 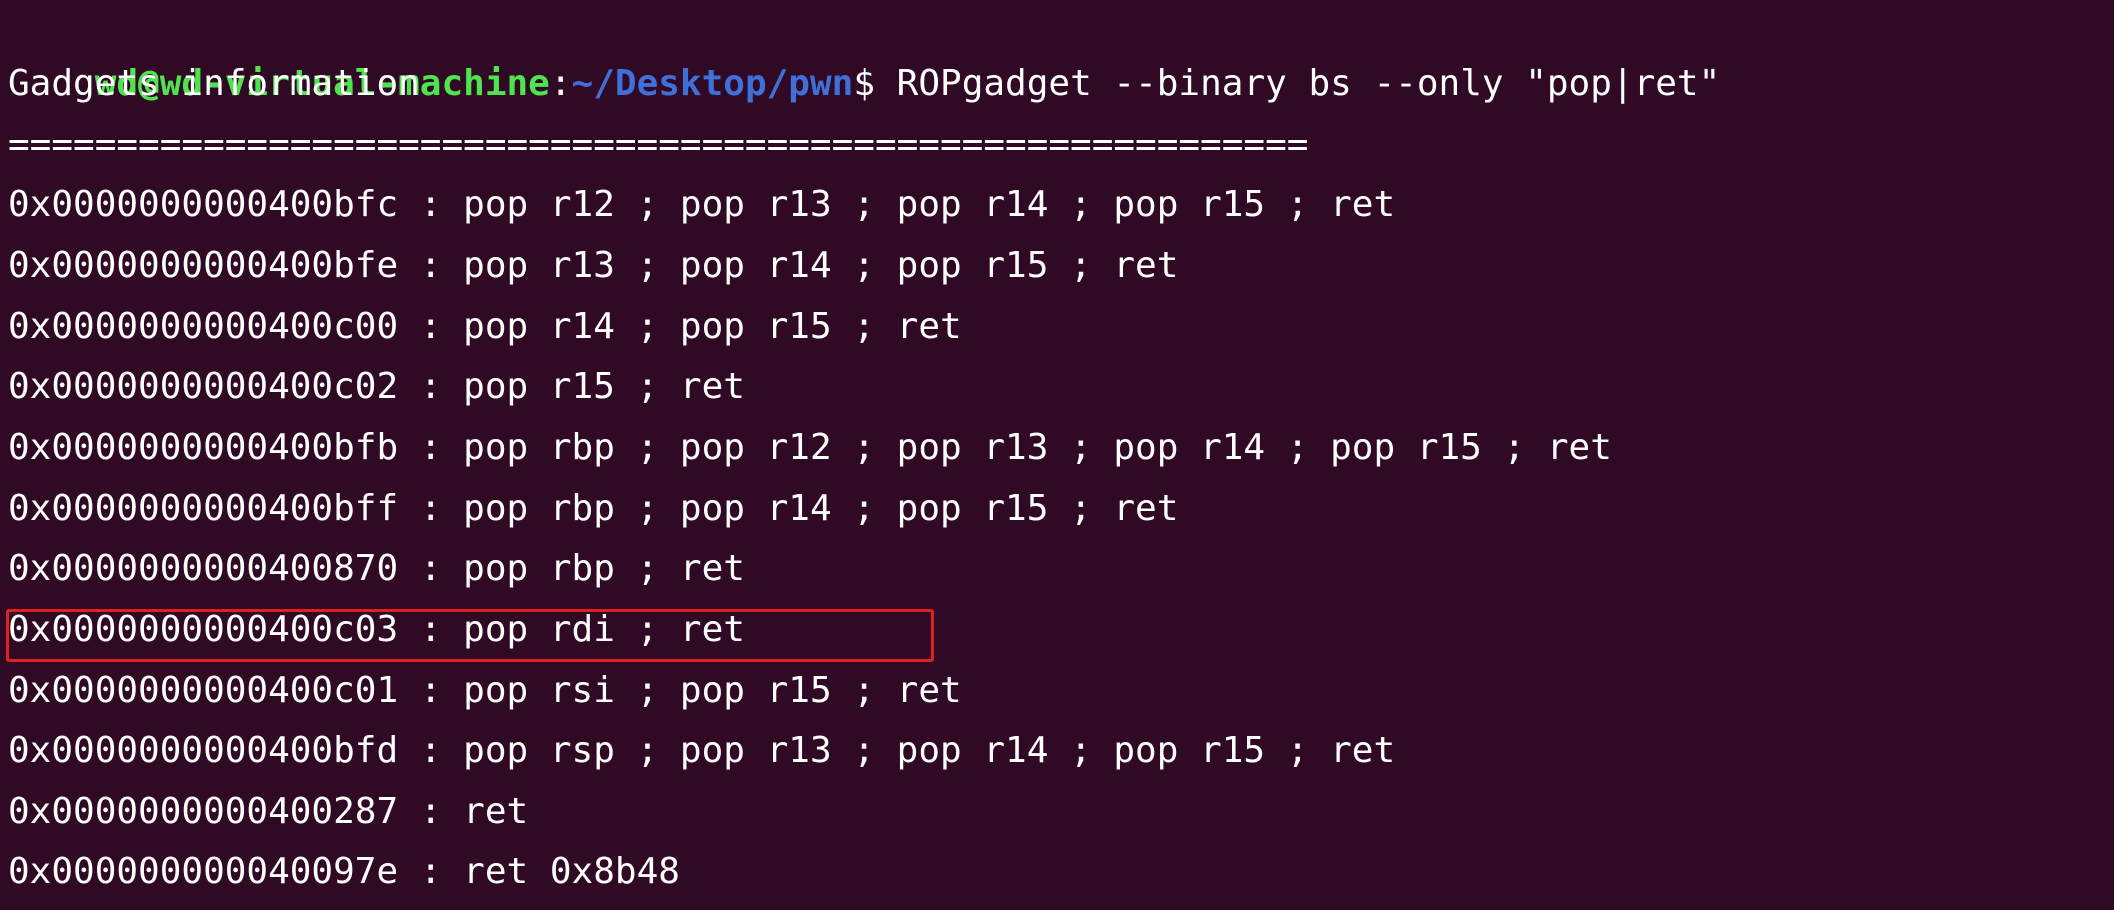 I want to click on gadget-address: 0x0000000000400c00, so click(x=203, y=326).